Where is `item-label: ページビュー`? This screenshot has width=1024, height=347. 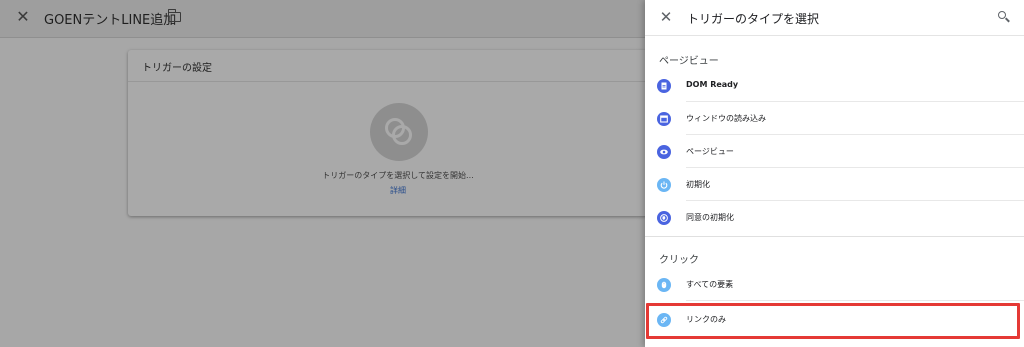
item-label: ページビュー is located at coordinates (710, 151).